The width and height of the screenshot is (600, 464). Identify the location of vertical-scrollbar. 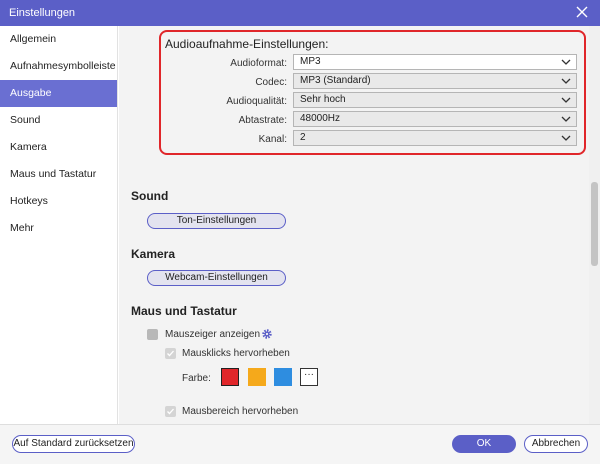
(594, 225).